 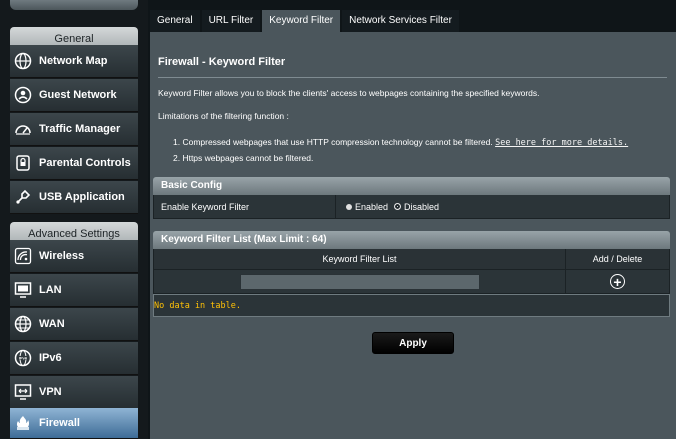 I want to click on plus-icon: +, so click(x=617, y=281).